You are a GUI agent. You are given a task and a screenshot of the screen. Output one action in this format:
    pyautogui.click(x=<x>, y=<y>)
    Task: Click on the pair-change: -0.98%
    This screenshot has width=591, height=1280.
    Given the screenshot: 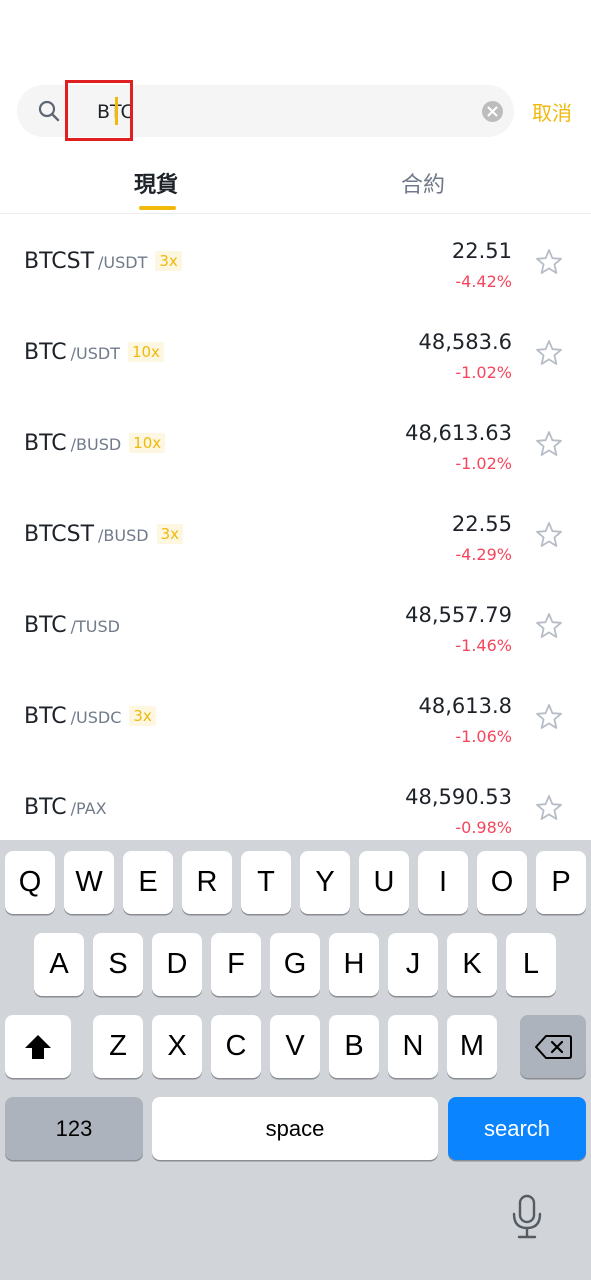 What is the action you would take?
    pyautogui.click(x=483, y=827)
    